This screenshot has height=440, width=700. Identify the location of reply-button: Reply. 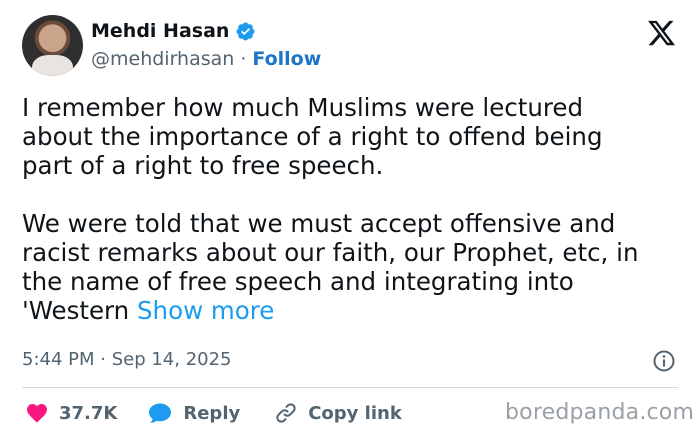
(193, 413).